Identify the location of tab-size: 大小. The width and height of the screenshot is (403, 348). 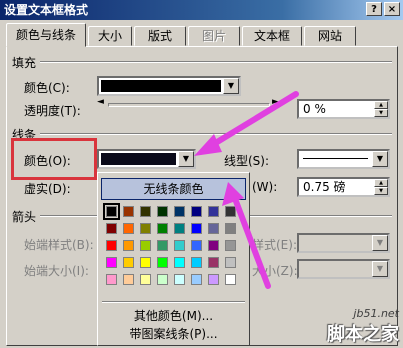
(110, 36).